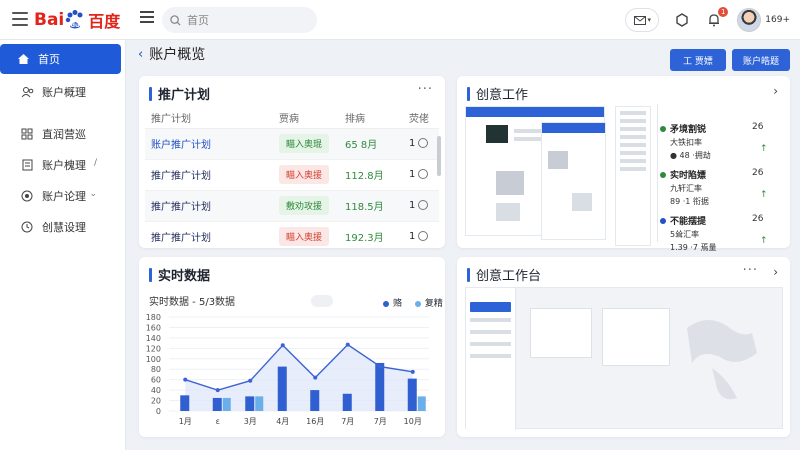 The width and height of the screenshot is (800, 450). I want to click on sidebar-item-label: 账户槐理, so click(64, 165).